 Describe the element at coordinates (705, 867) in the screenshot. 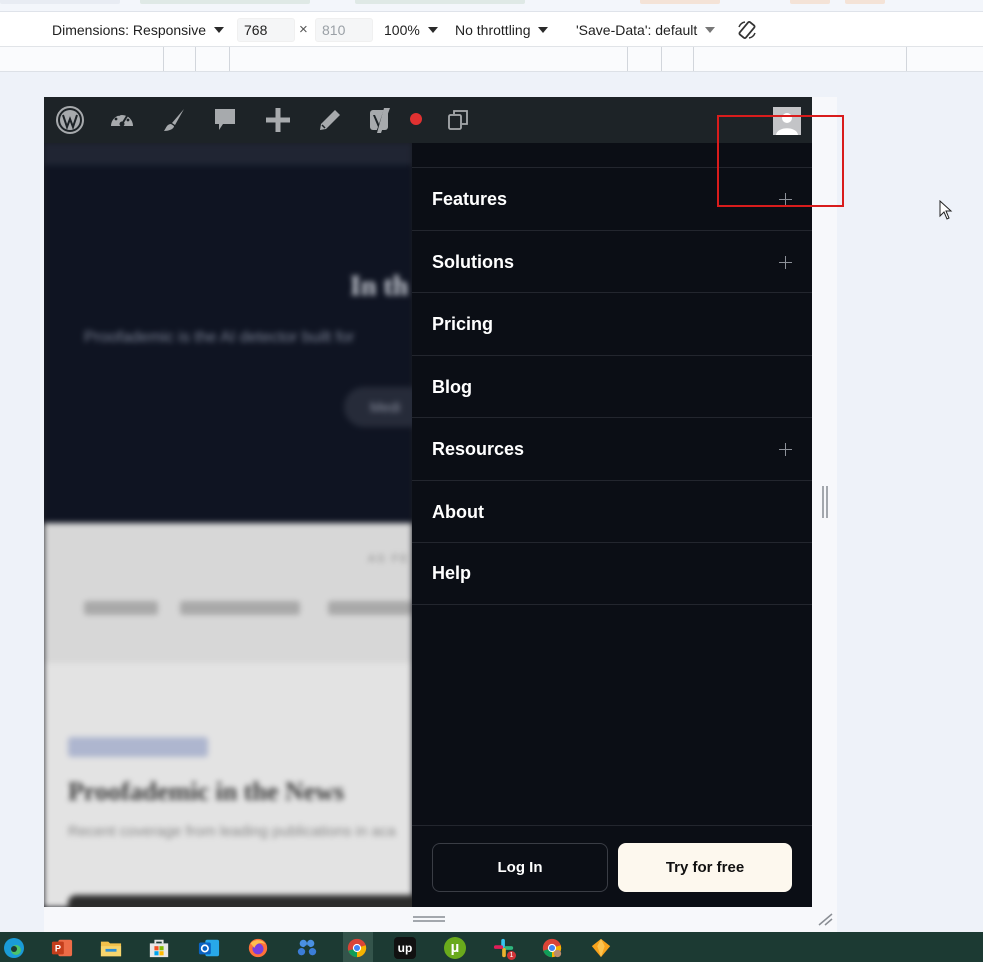

I see `try-for-free-button: Try for free` at that location.